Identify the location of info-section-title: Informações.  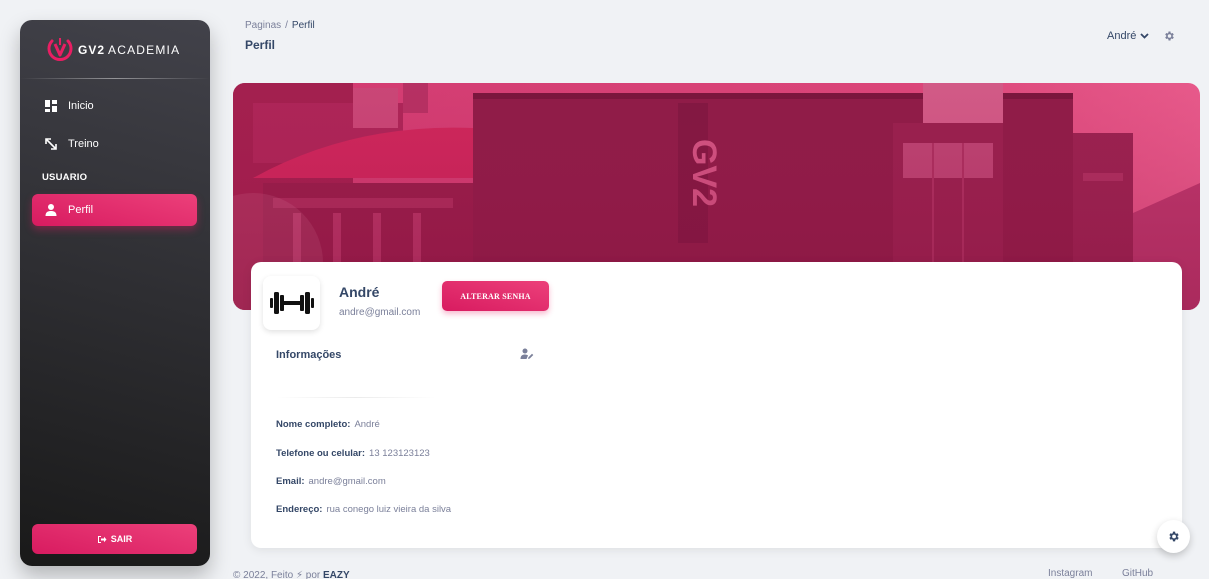
(309, 355).